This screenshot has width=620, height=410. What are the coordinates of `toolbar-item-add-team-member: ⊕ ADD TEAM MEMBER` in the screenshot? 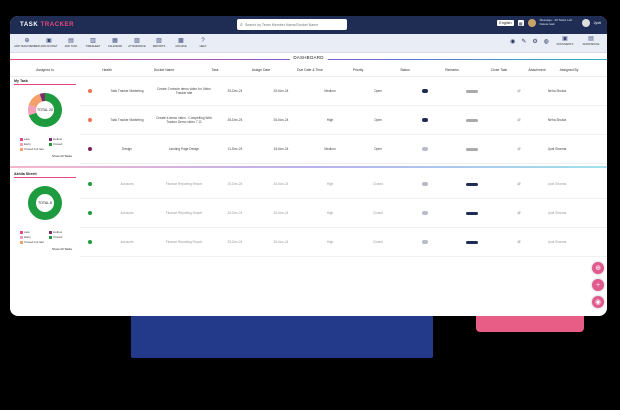 It's located at (26, 43).